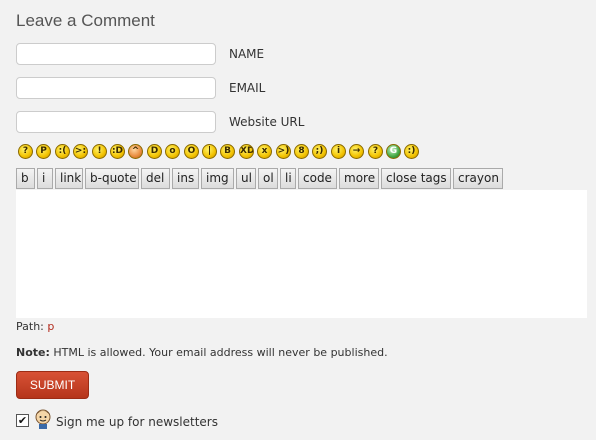 This screenshot has height=440, width=596. Describe the element at coordinates (43, 419) in the screenshot. I see `mailchimp-mascot-icon` at that location.